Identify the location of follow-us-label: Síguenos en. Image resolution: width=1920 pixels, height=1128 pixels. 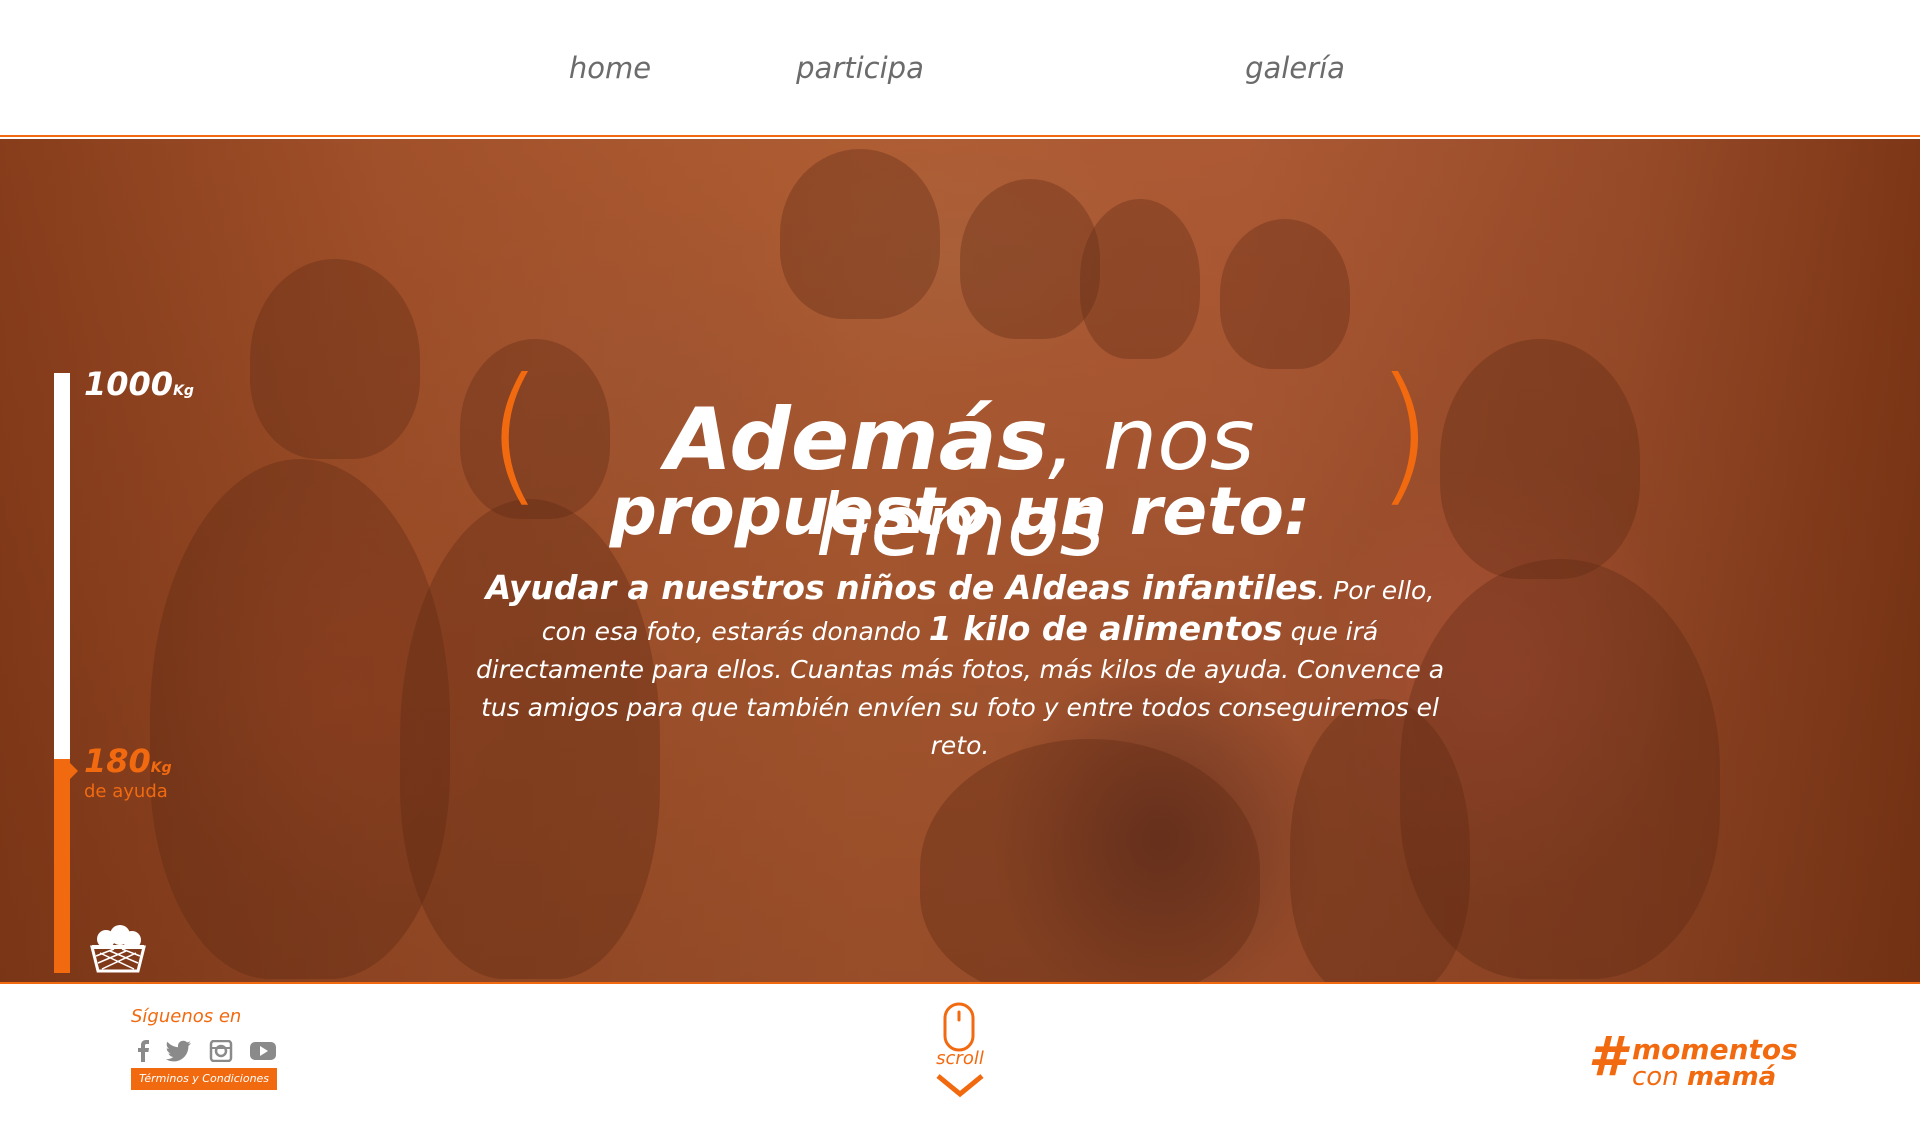
(186, 1016).